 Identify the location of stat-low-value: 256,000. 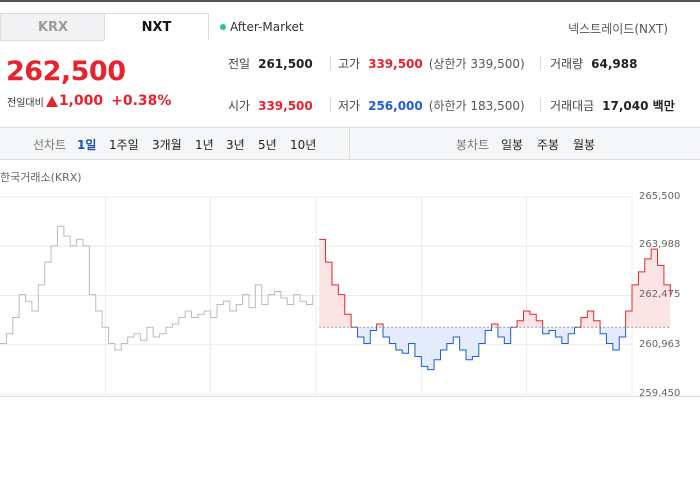
(395, 105).